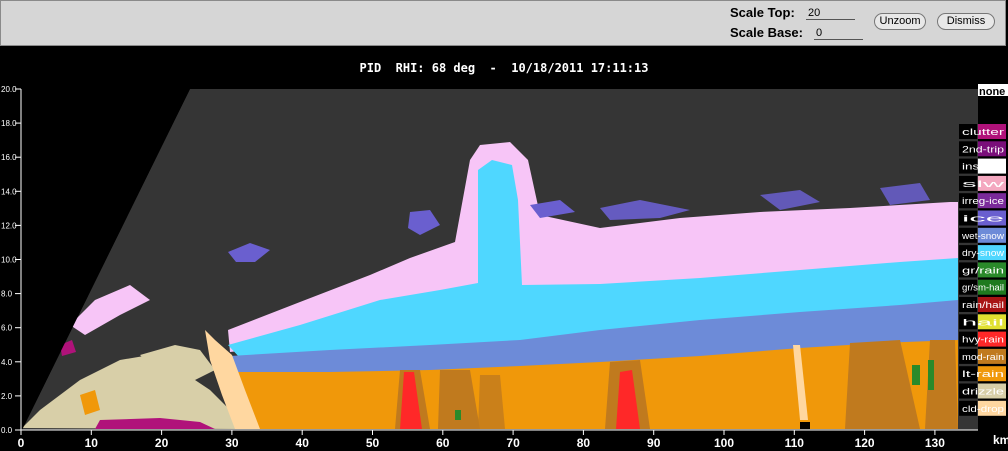  I want to click on legend-label: mod-rain, so click(983, 357).